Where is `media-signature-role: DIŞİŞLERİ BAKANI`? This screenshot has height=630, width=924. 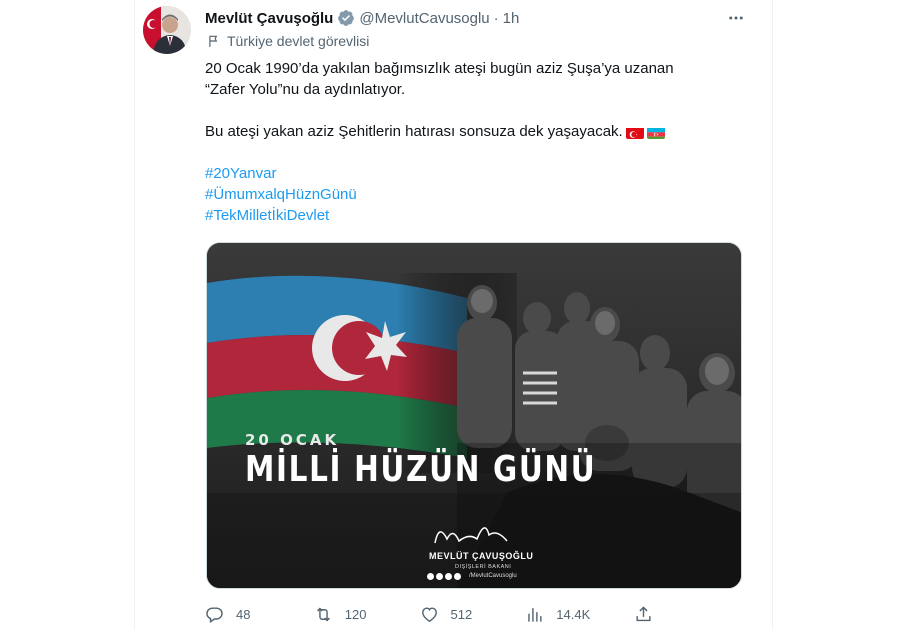
media-signature-role: DIŞİŞLERİ BAKANI is located at coordinates (483, 567).